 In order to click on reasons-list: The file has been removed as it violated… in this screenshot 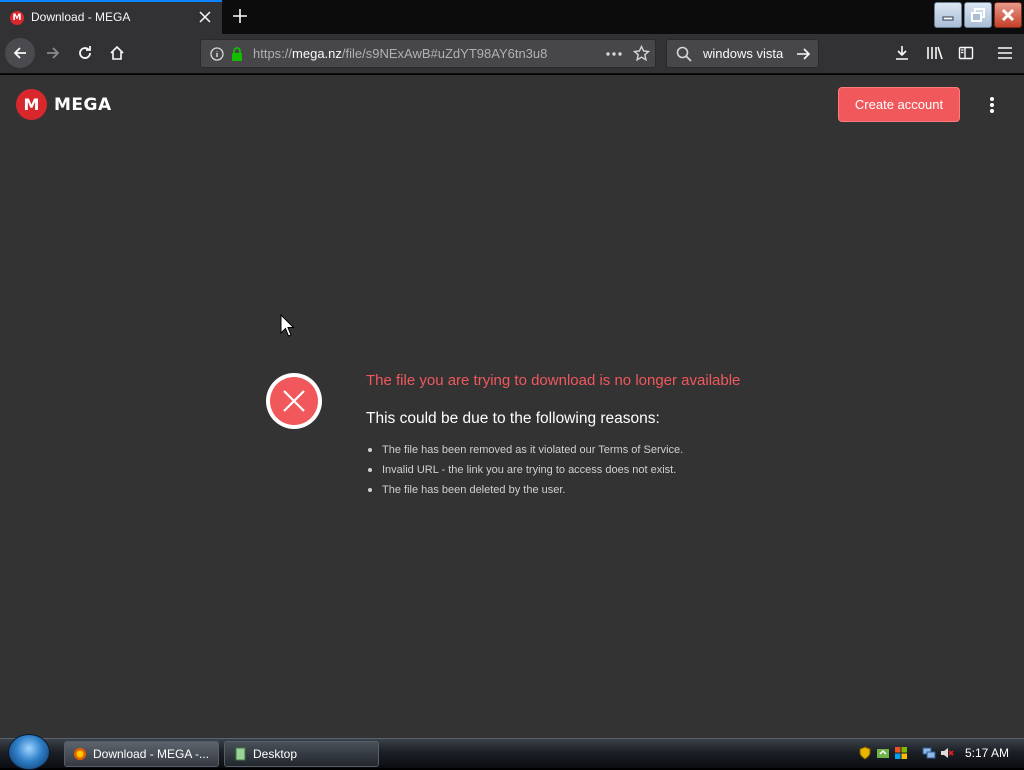, I will do `click(524, 473)`.